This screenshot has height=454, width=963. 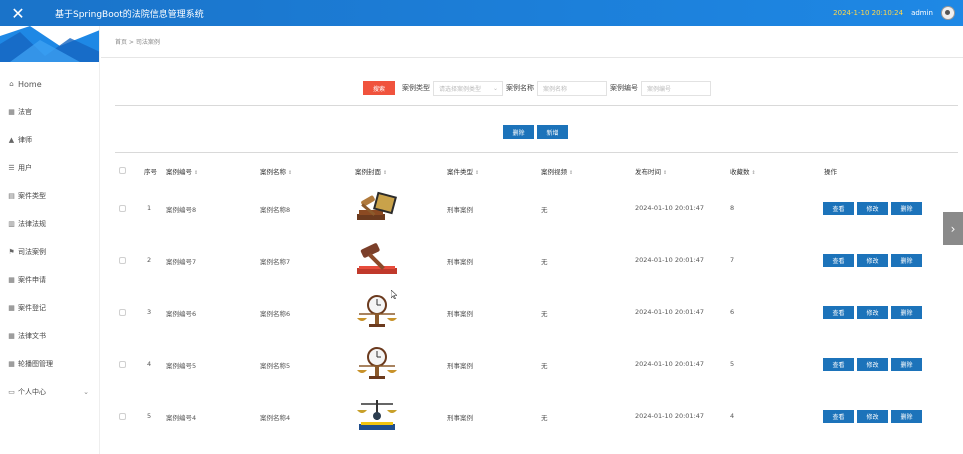 What do you see at coordinates (468, 88) in the screenshot?
I see `case-type-select: 请选择案例类型 ⌄` at bounding box center [468, 88].